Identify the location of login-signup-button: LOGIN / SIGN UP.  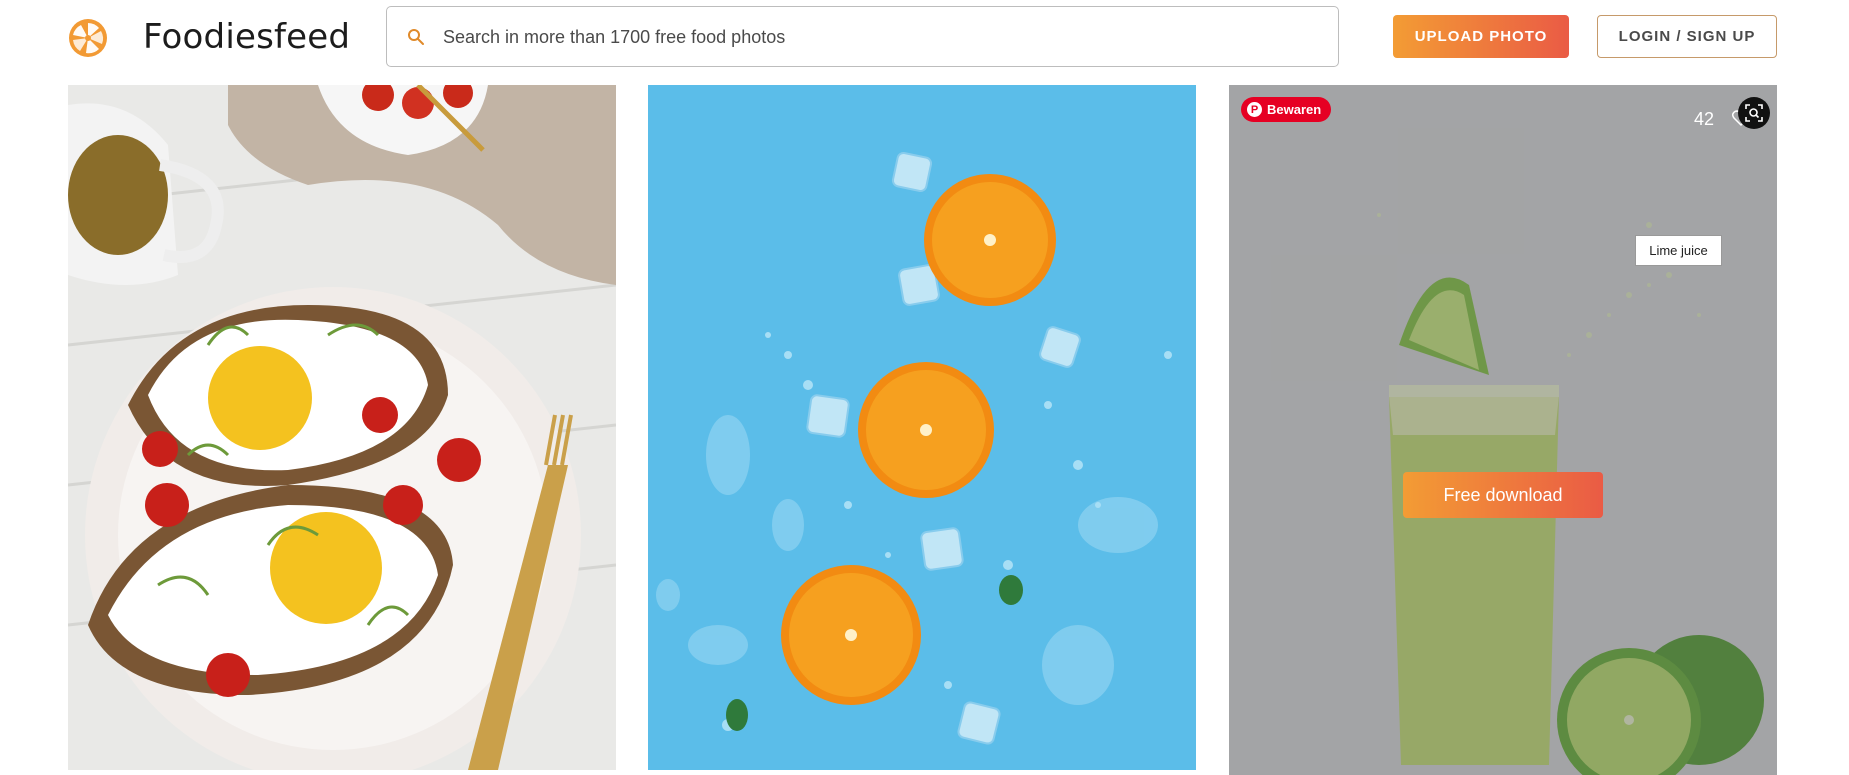
(1687, 36).